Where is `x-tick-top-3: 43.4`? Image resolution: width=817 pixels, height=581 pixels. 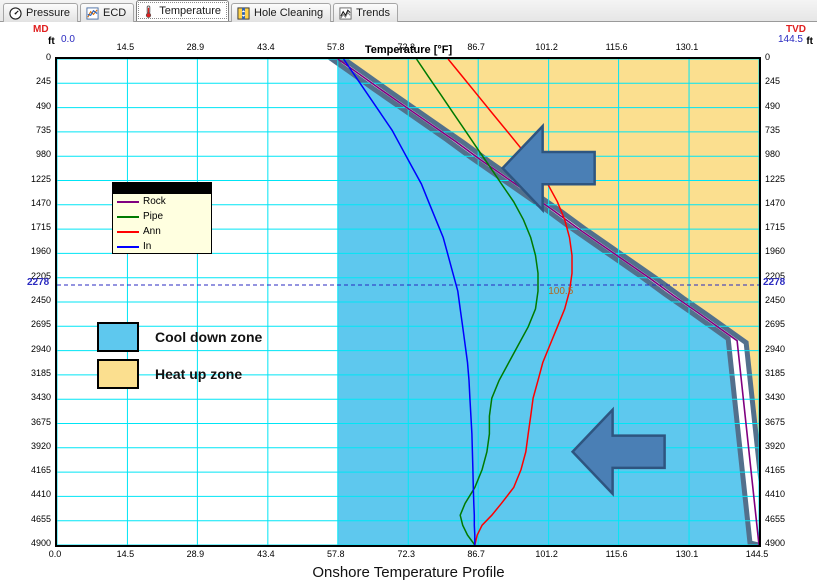 x-tick-top-3: 43.4 is located at coordinates (266, 47).